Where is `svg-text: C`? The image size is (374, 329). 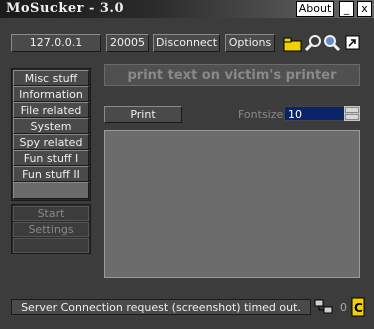
svg-text: C is located at coordinates (358, 308).